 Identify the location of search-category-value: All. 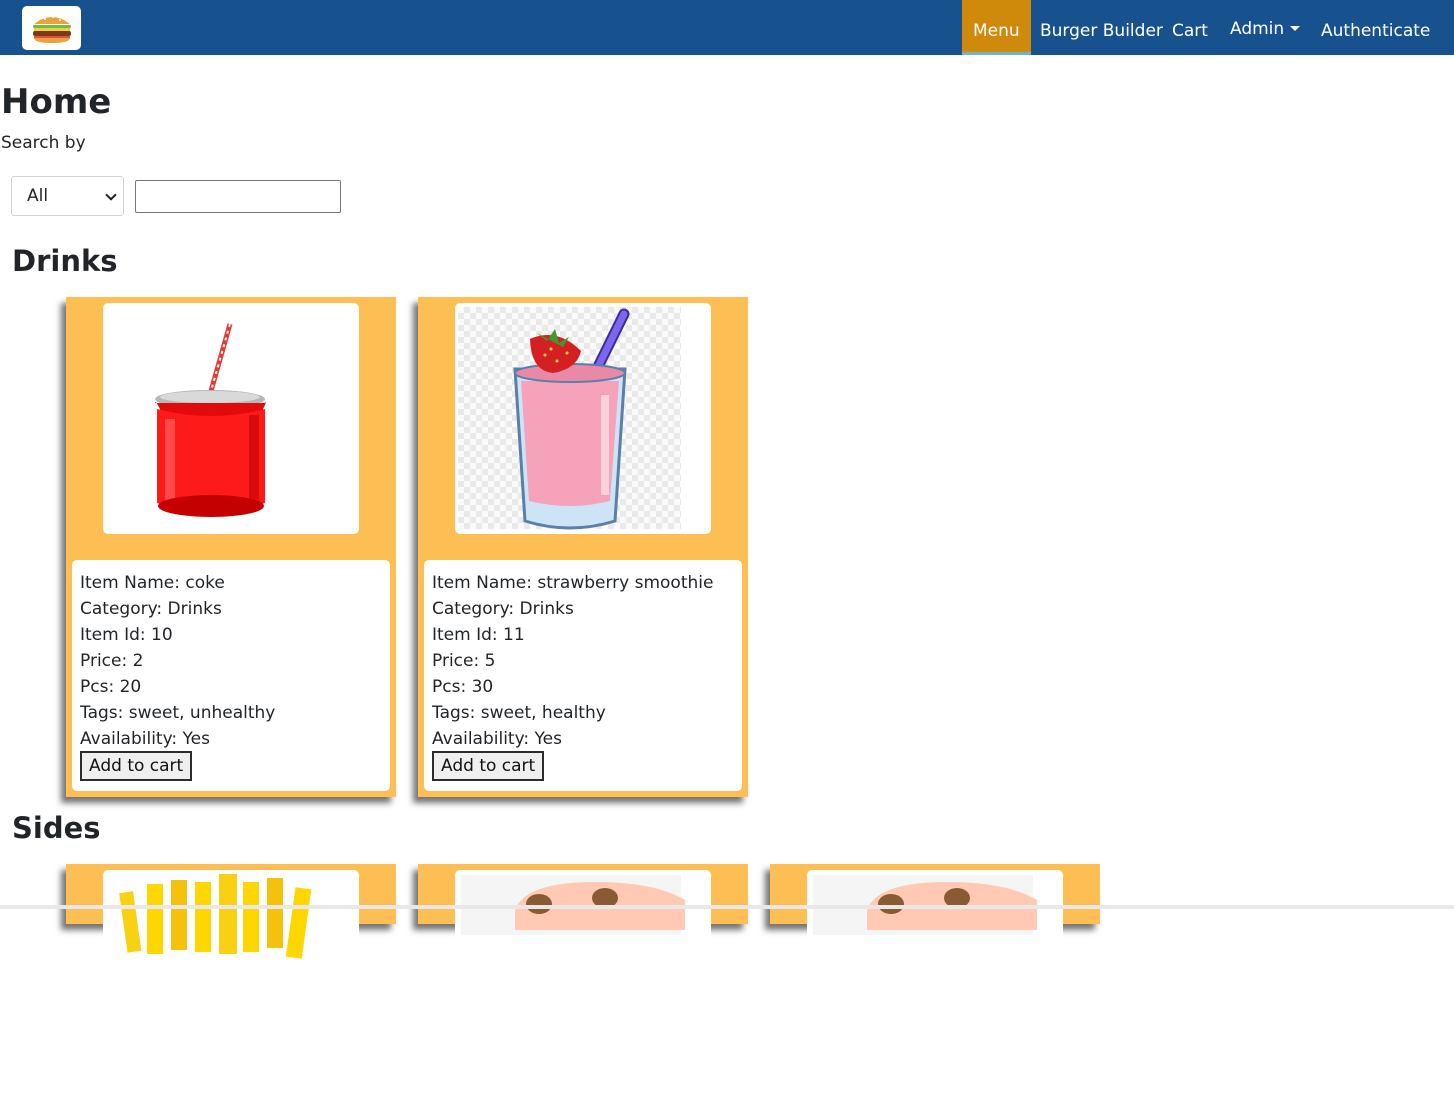
(38, 196).